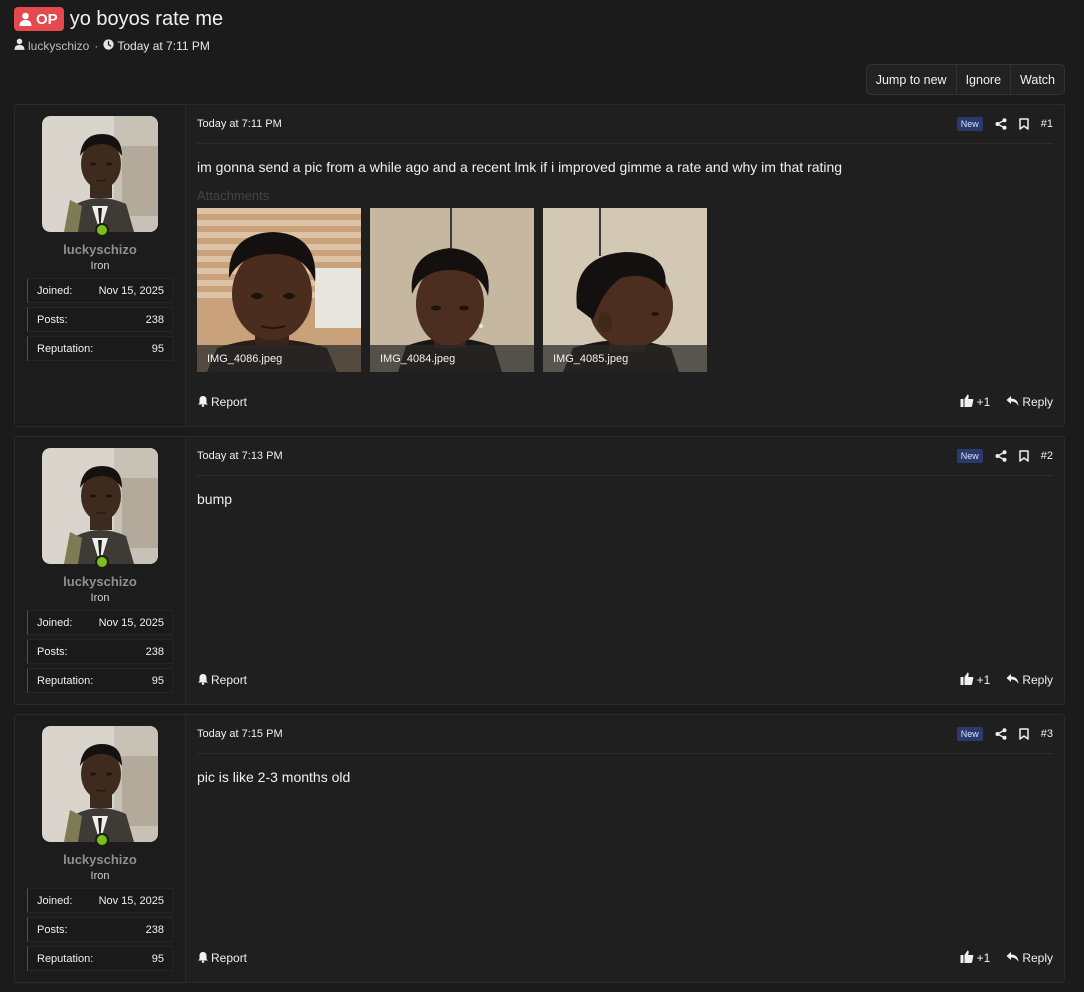 Image resolution: width=1084 pixels, height=992 pixels. Describe the element at coordinates (233, 195) in the screenshot. I see `attachments-label: Attachments` at that location.